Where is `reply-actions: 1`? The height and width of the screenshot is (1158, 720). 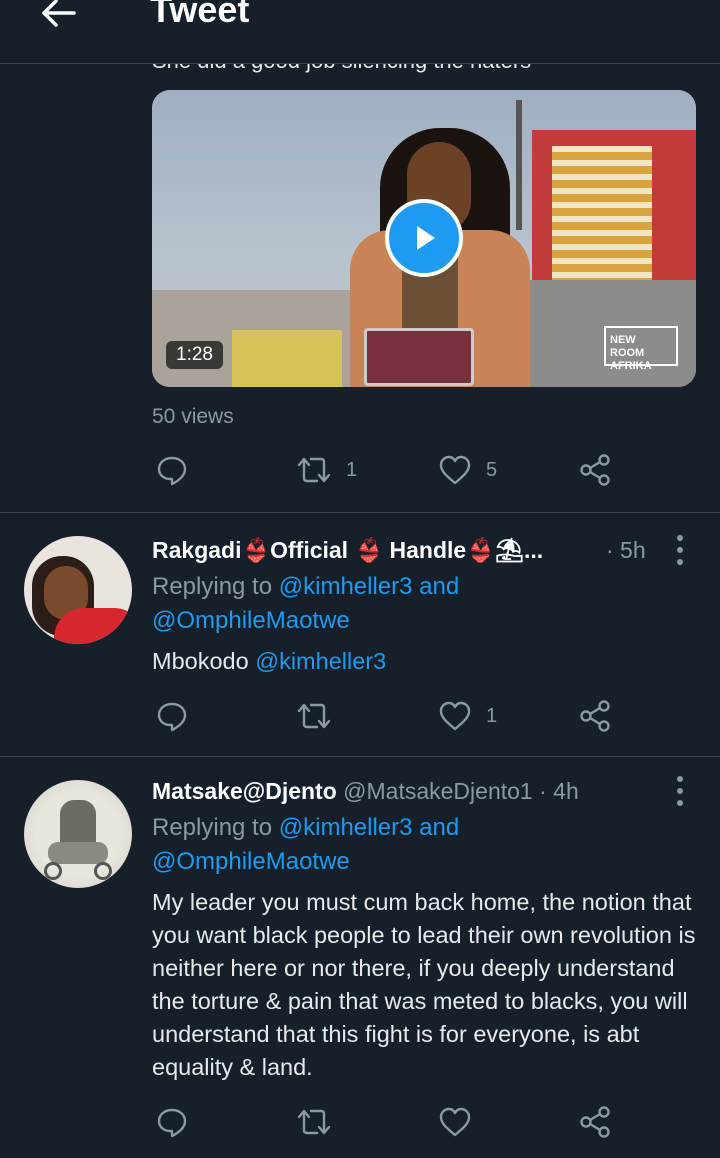
reply-actions: 1 is located at coordinates (392, 716).